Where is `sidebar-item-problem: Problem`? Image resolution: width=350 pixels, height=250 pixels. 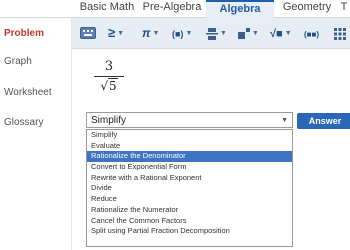 sidebar-item-problem: Problem is located at coordinates (24, 33).